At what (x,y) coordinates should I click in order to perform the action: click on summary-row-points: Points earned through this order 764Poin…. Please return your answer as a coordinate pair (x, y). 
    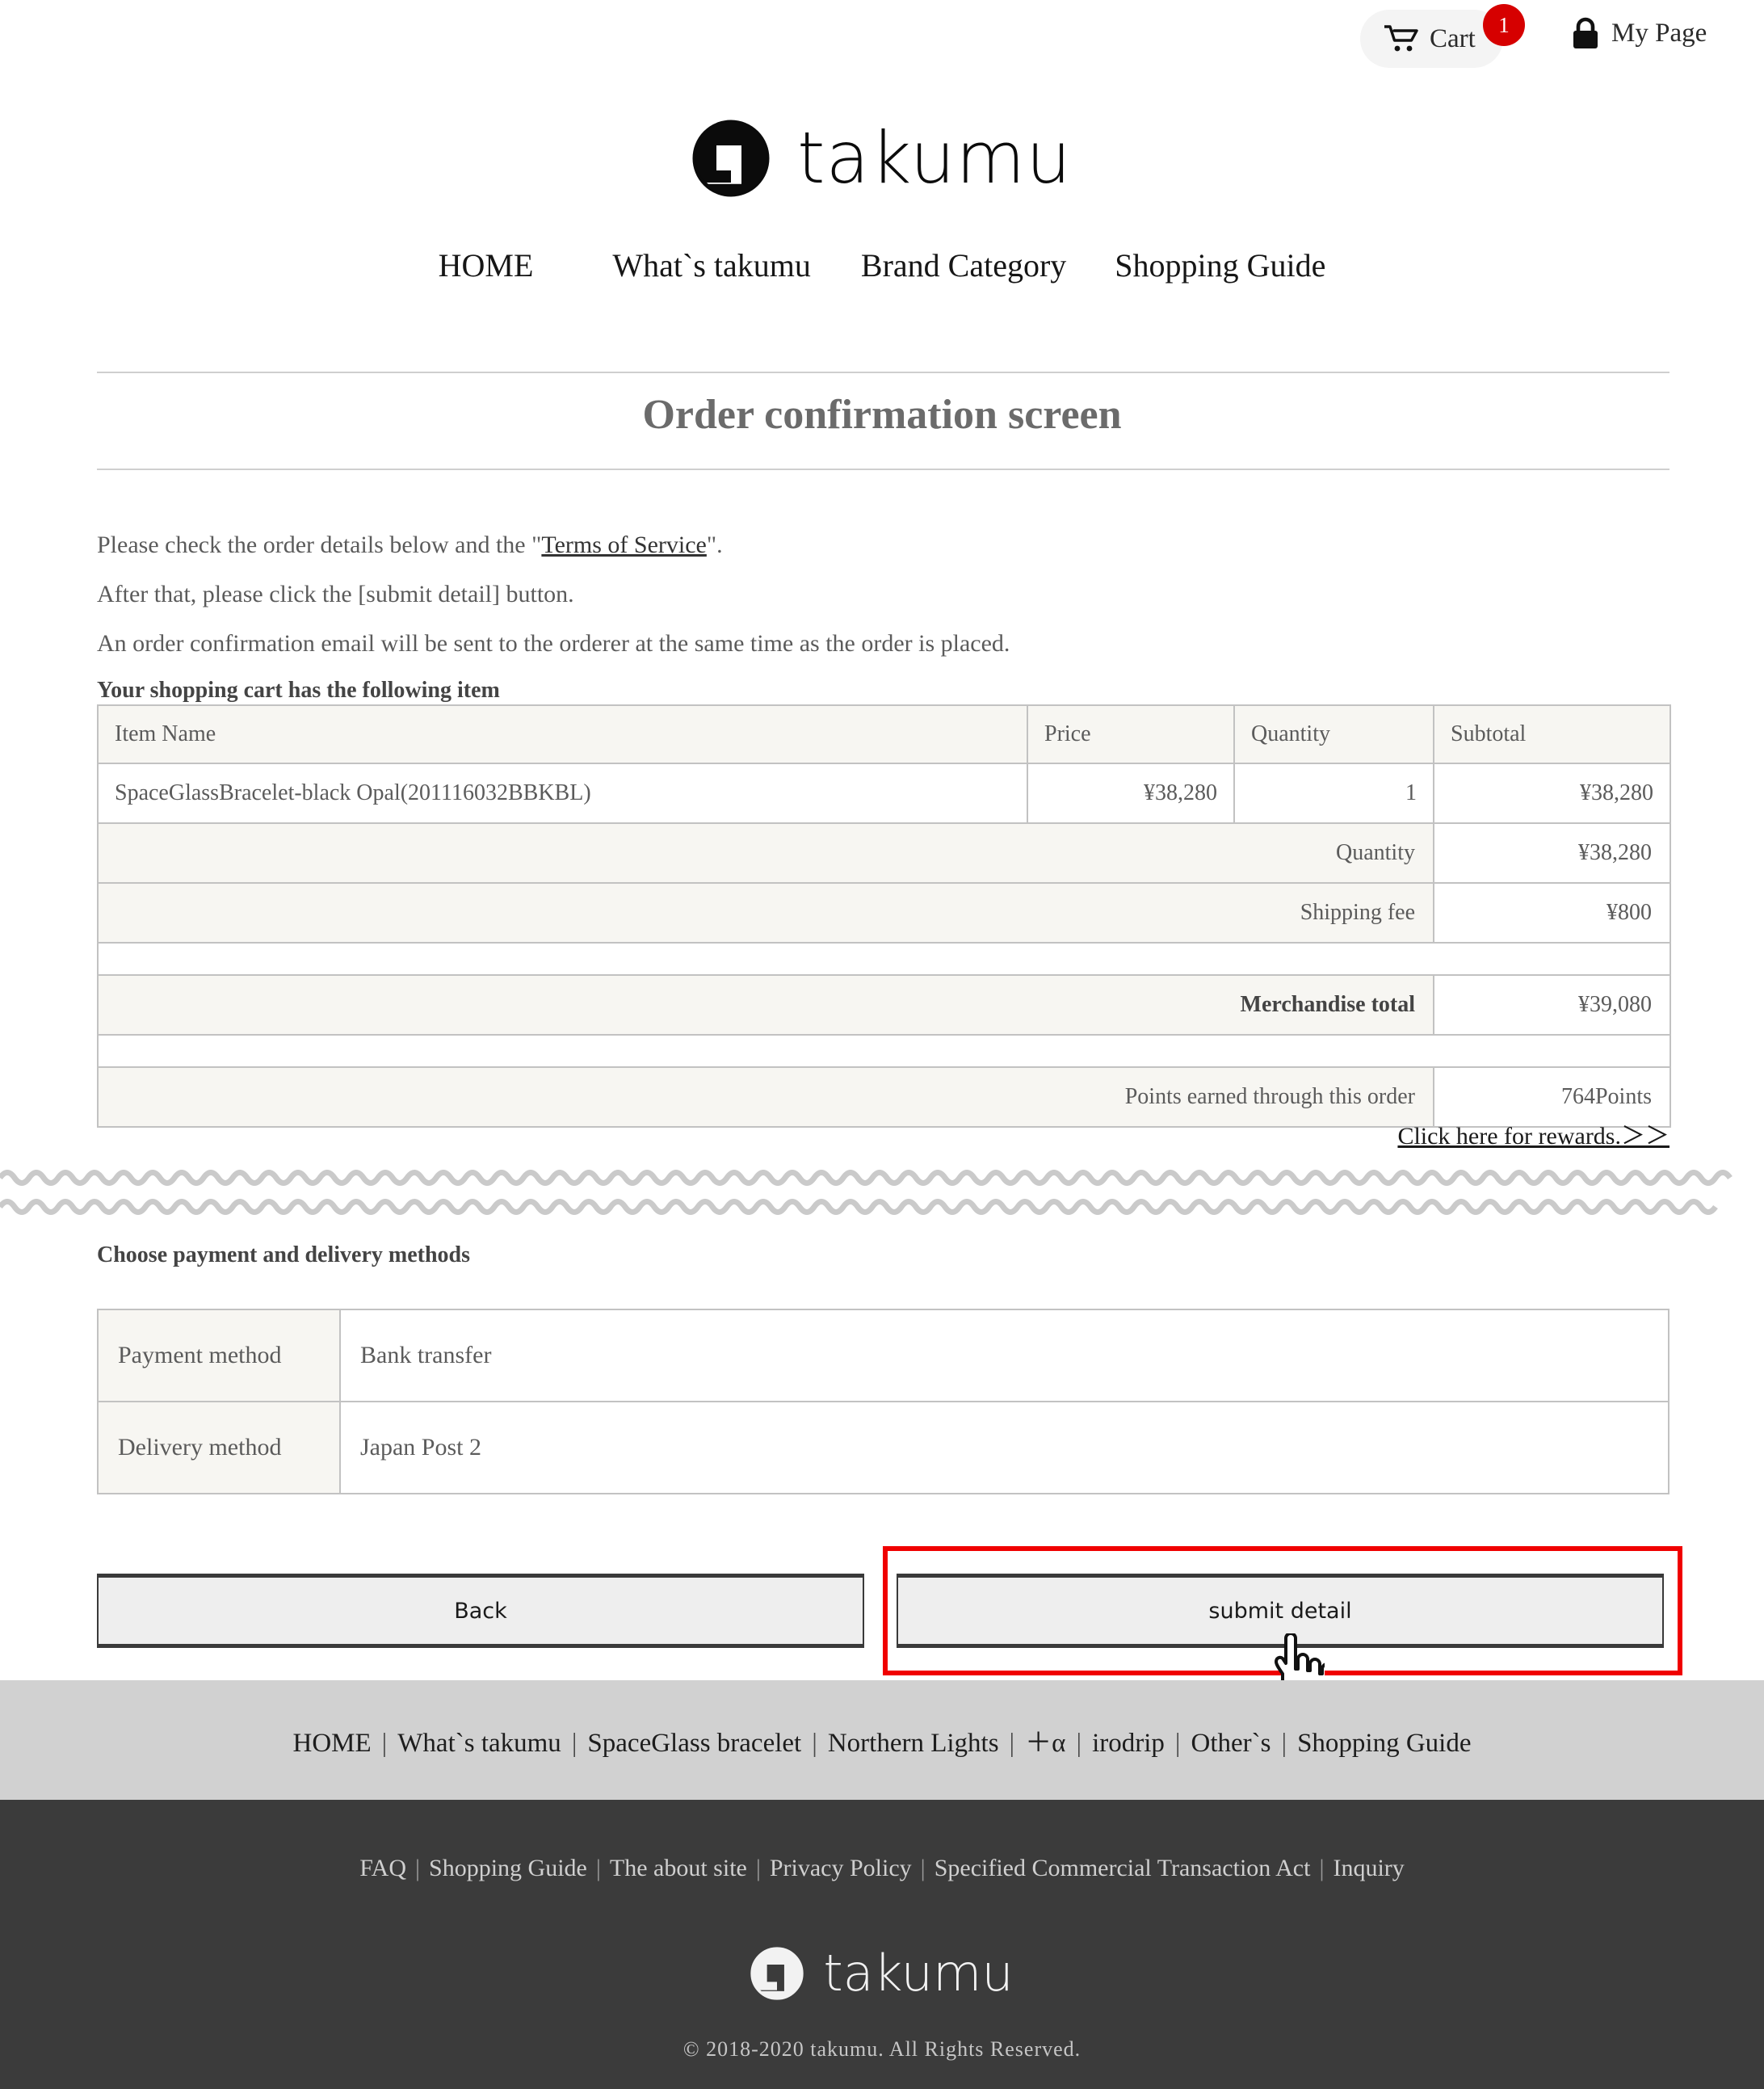
    Looking at the image, I should click on (884, 1097).